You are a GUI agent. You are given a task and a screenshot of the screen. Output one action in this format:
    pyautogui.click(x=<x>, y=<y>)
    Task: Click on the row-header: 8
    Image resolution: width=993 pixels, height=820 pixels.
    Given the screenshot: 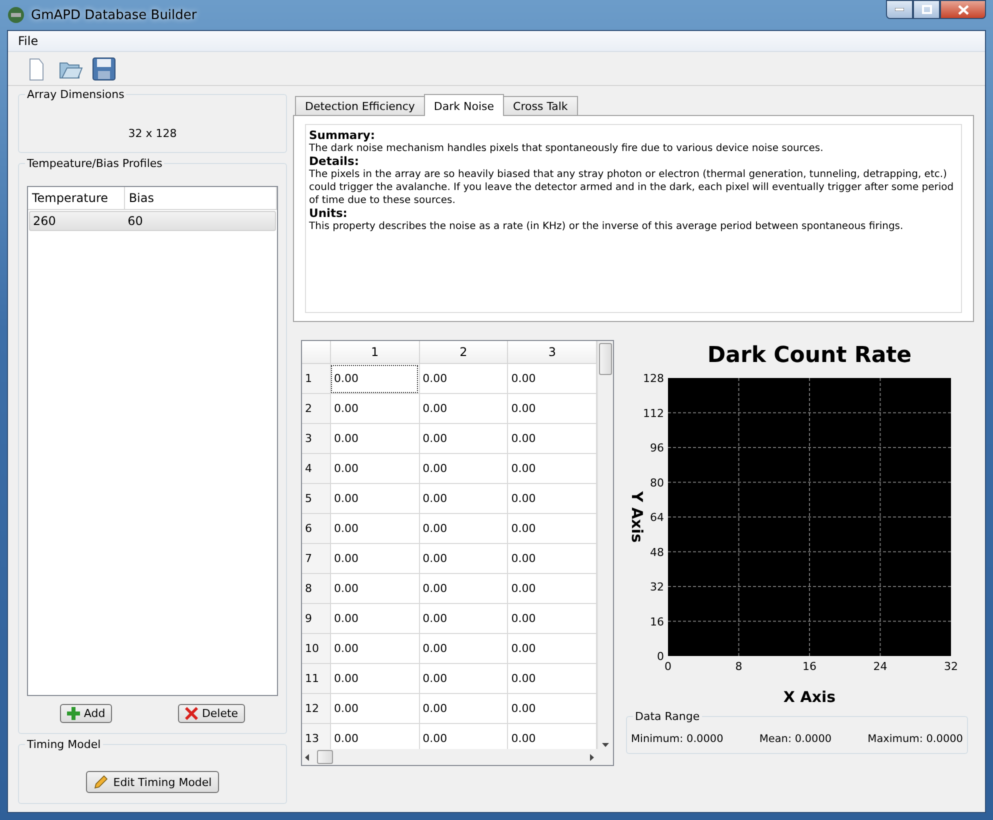 What is the action you would take?
    pyautogui.click(x=316, y=589)
    